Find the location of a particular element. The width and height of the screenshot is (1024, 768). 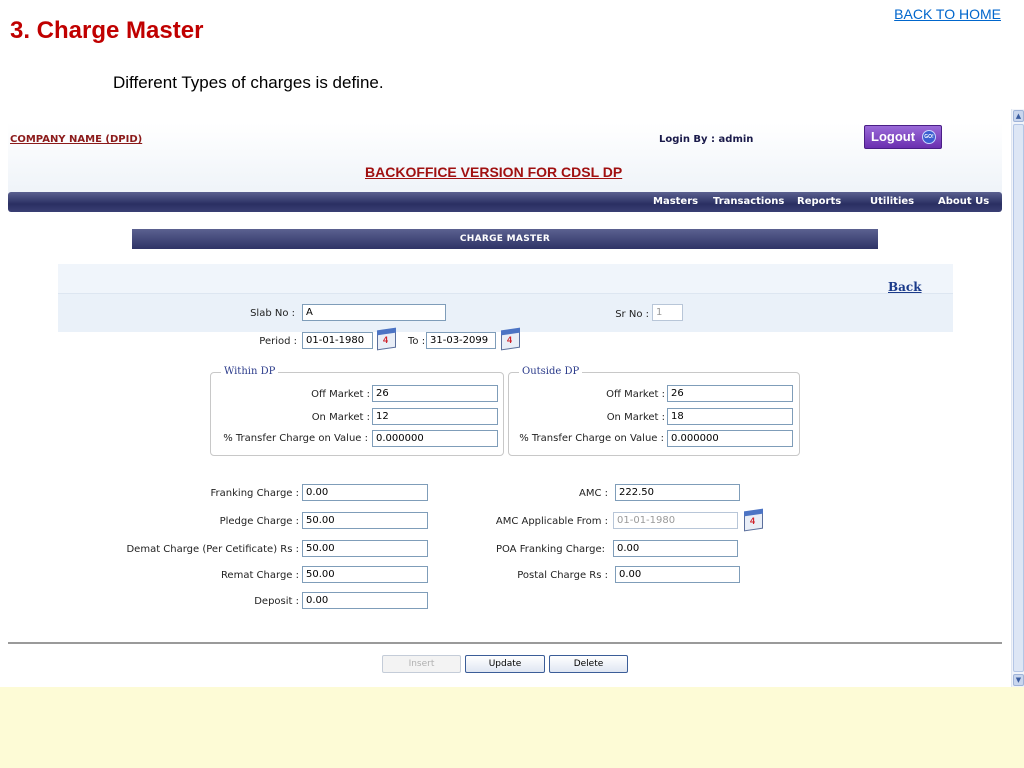

login-by-text: Login By : admin is located at coordinates (706, 139).